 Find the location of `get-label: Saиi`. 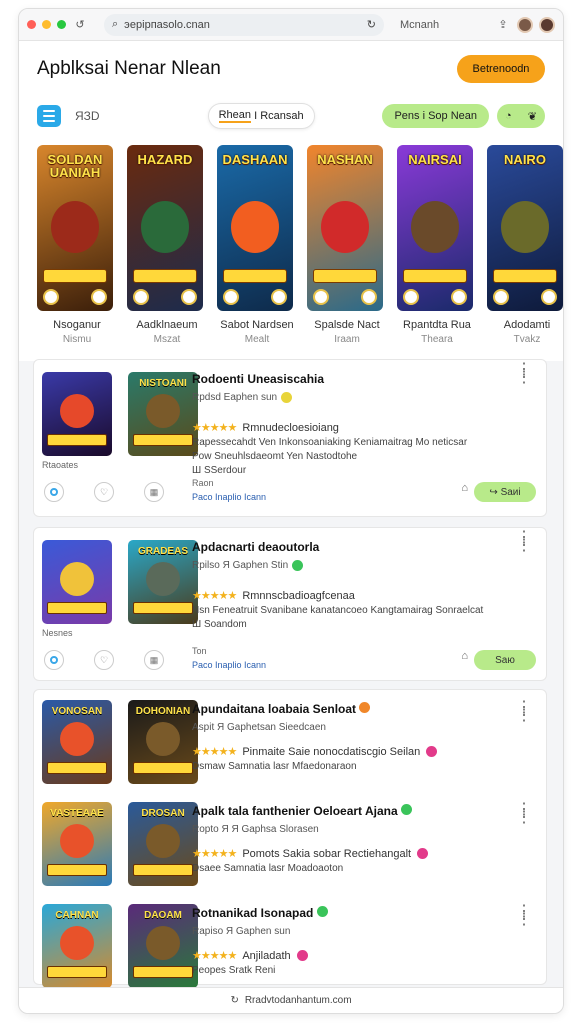

get-label: Saиi is located at coordinates (510, 492).